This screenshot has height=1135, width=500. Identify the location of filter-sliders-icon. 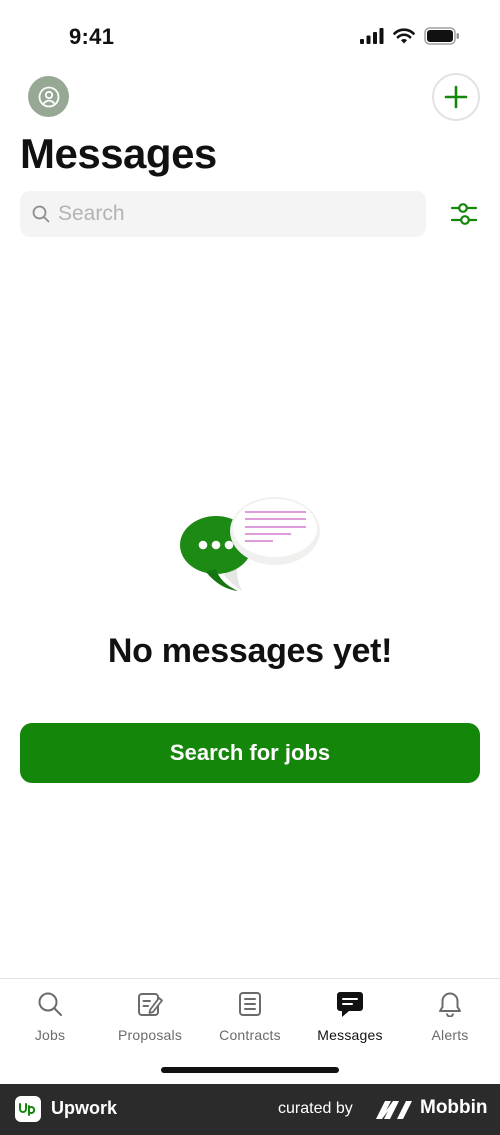
(464, 214).